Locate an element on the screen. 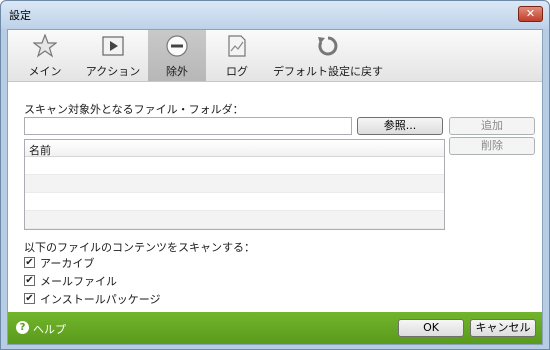 Image resolution: width=550 pixels, height=350 pixels. tab-action: アクション is located at coordinates (113, 55).